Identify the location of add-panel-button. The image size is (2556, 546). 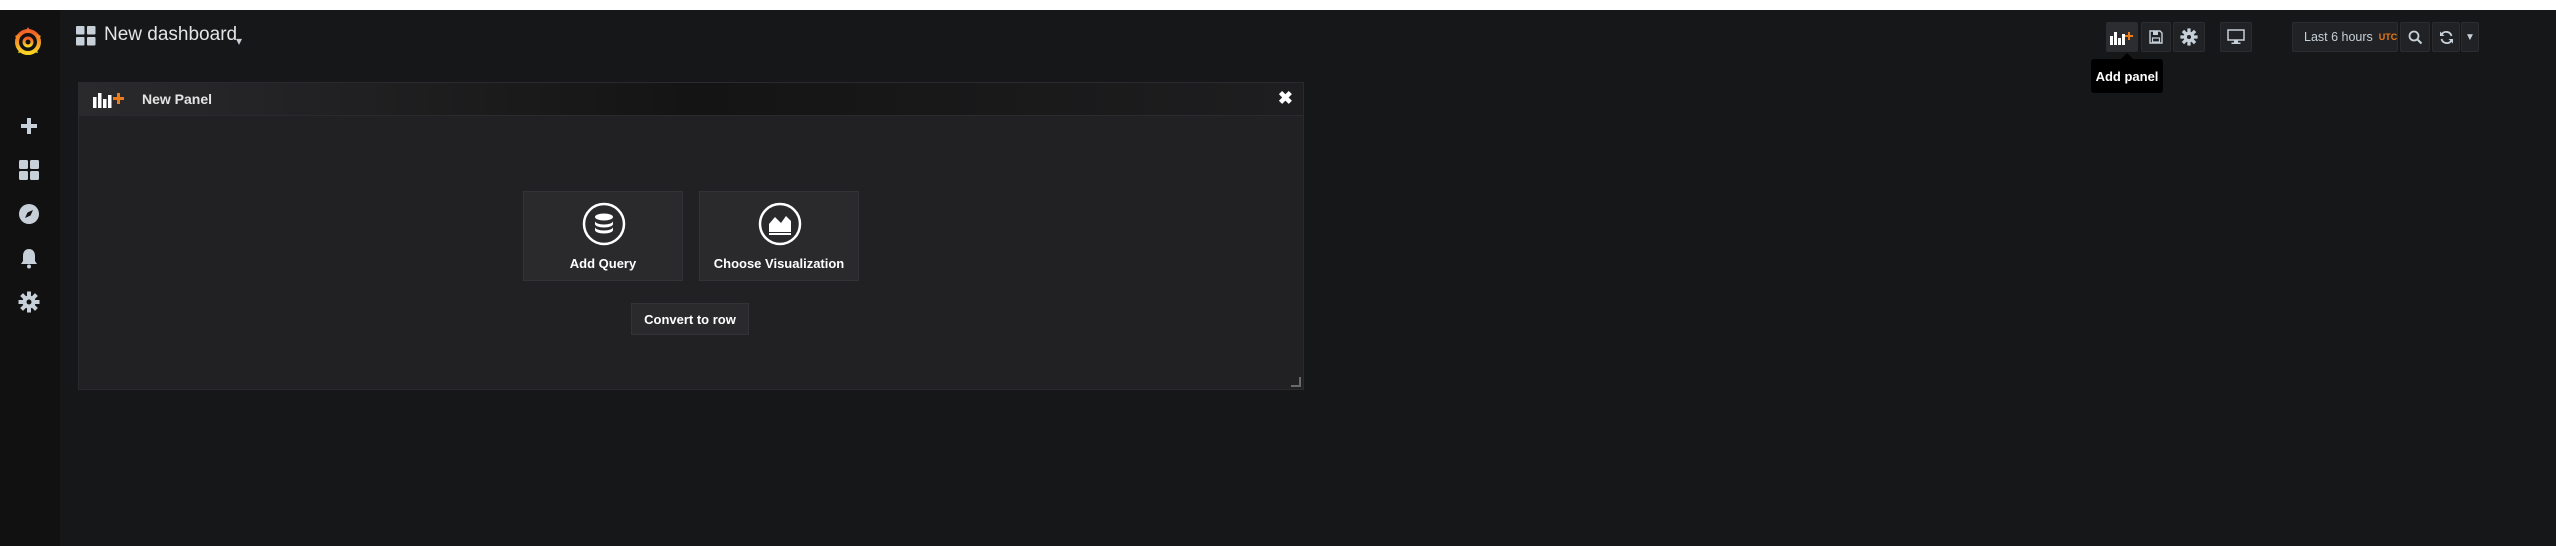
(2122, 37).